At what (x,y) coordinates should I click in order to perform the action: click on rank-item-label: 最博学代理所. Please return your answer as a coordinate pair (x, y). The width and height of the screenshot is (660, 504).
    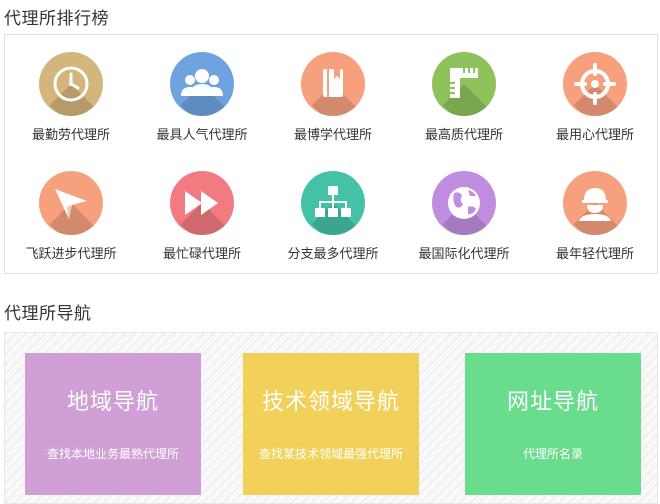
    Looking at the image, I should click on (332, 135).